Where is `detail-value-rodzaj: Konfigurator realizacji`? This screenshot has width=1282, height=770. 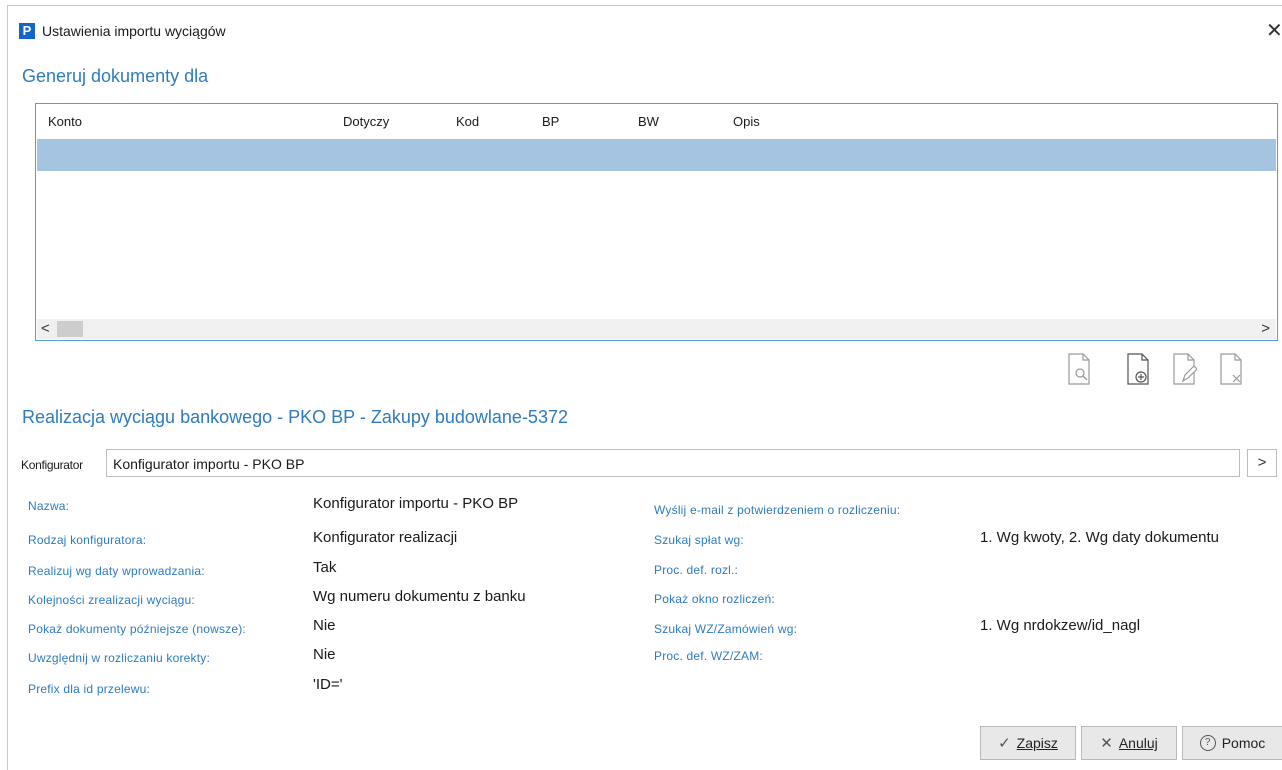 detail-value-rodzaj: Konfigurator realizacji is located at coordinates (385, 537).